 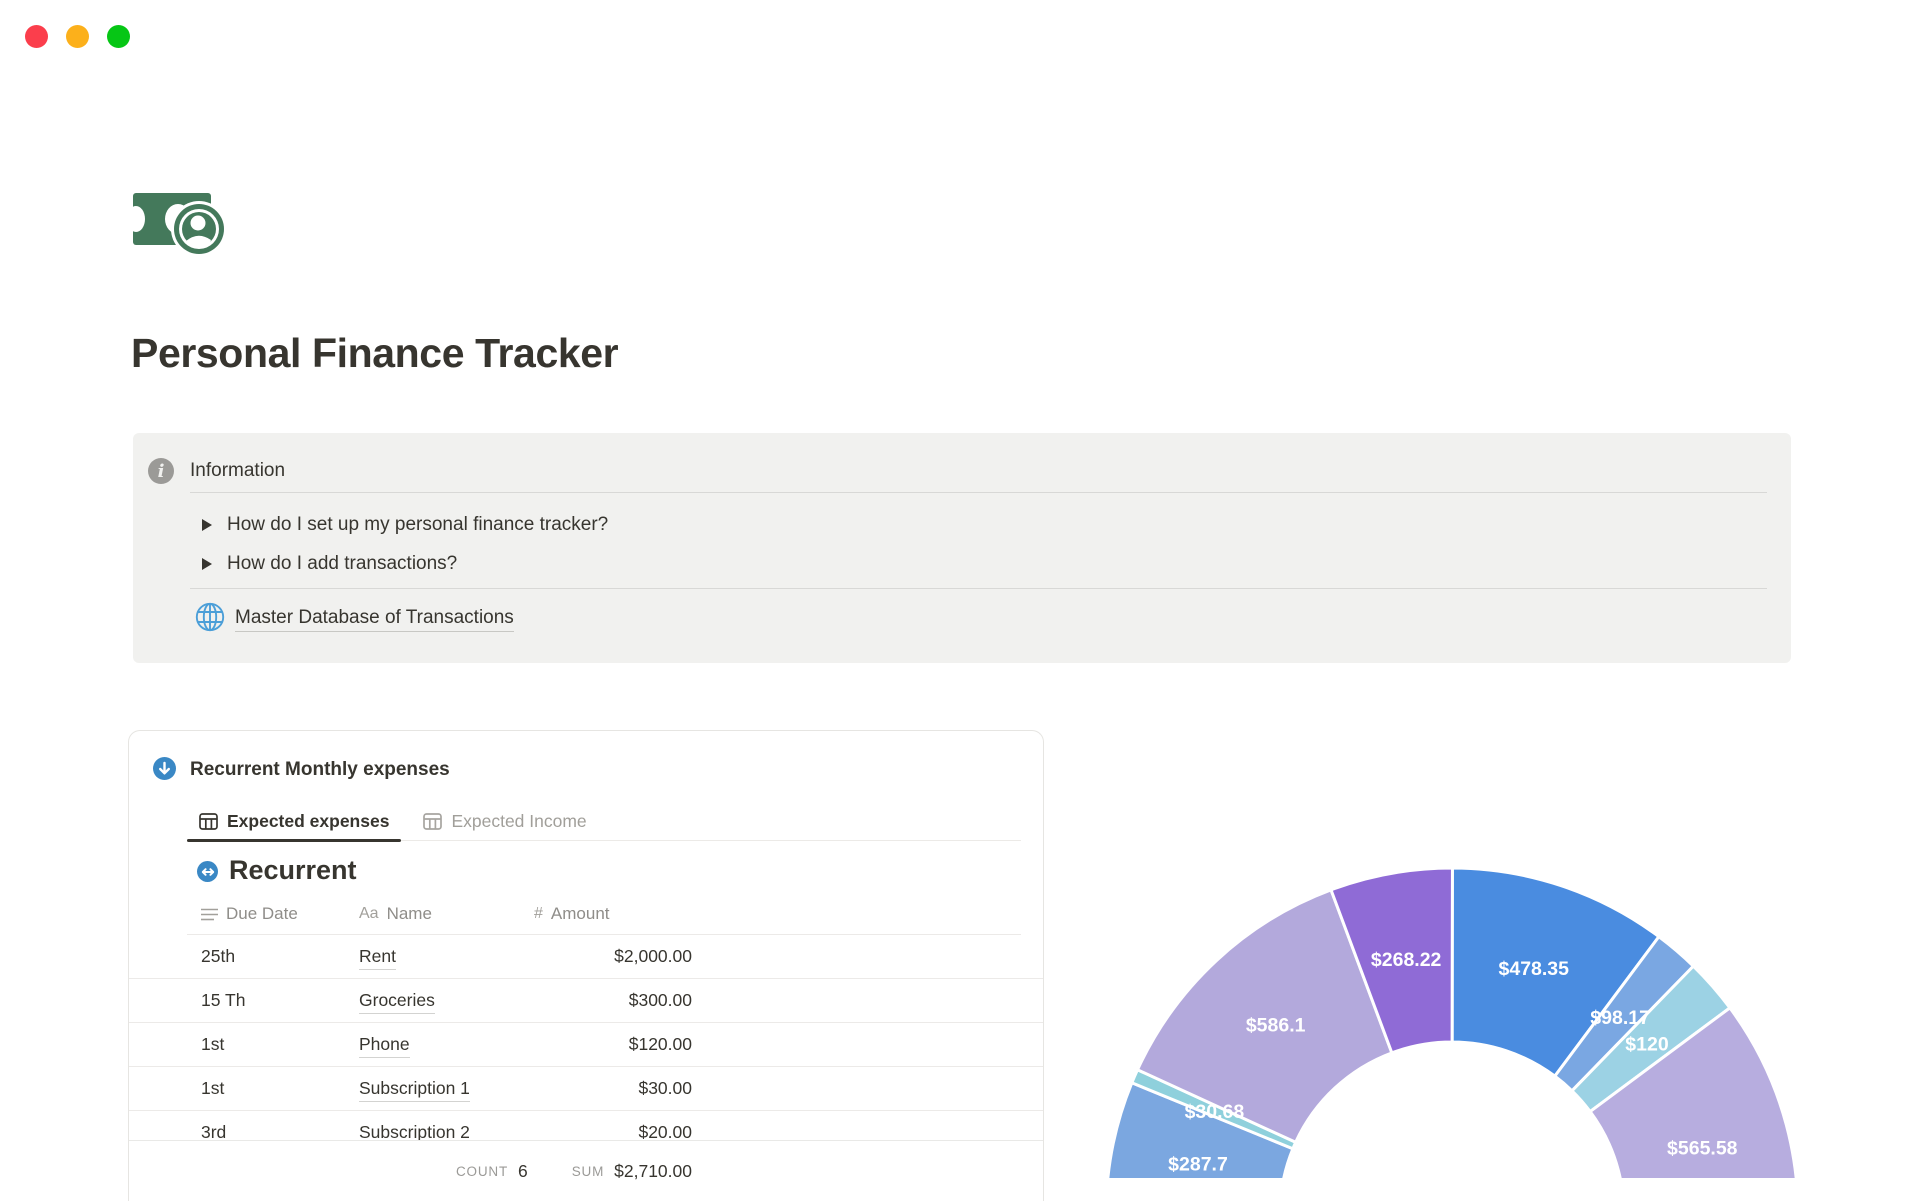 What do you see at coordinates (223, 1000) in the screenshot?
I see `due-date-cell: 15 Th` at bounding box center [223, 1000].